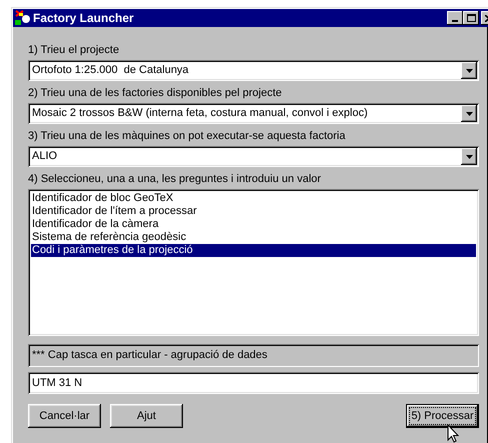 Image resolution: width=488 pixels, height=443 pixels. Describe the element at coordinates (253, 224) in the screenshot. I see `list-item: Identificador de la càmera` at that location.